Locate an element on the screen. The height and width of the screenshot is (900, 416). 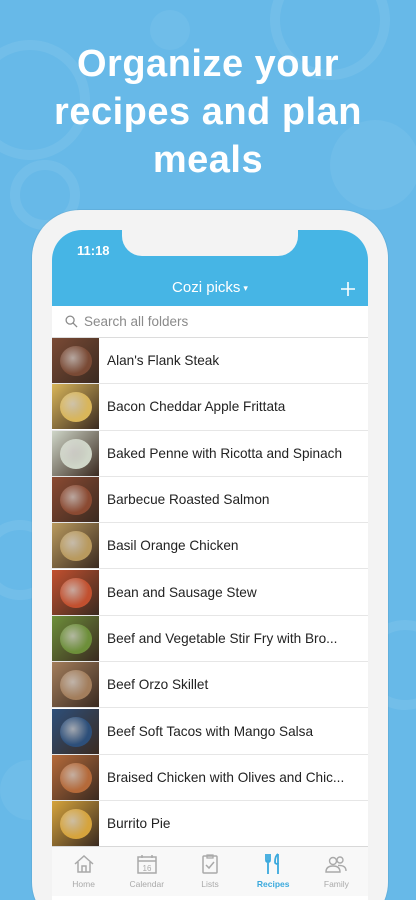
recipe-name: Baked Penne with Ricotta and Spinach is located at coordinates (225, 453).